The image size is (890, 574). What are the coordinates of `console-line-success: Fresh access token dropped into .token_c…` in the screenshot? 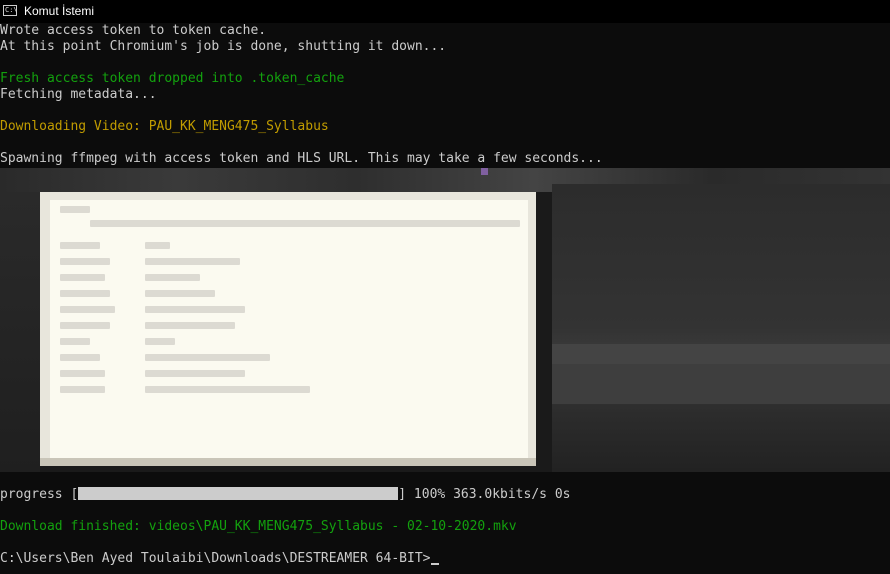 It's located at (172, 78).